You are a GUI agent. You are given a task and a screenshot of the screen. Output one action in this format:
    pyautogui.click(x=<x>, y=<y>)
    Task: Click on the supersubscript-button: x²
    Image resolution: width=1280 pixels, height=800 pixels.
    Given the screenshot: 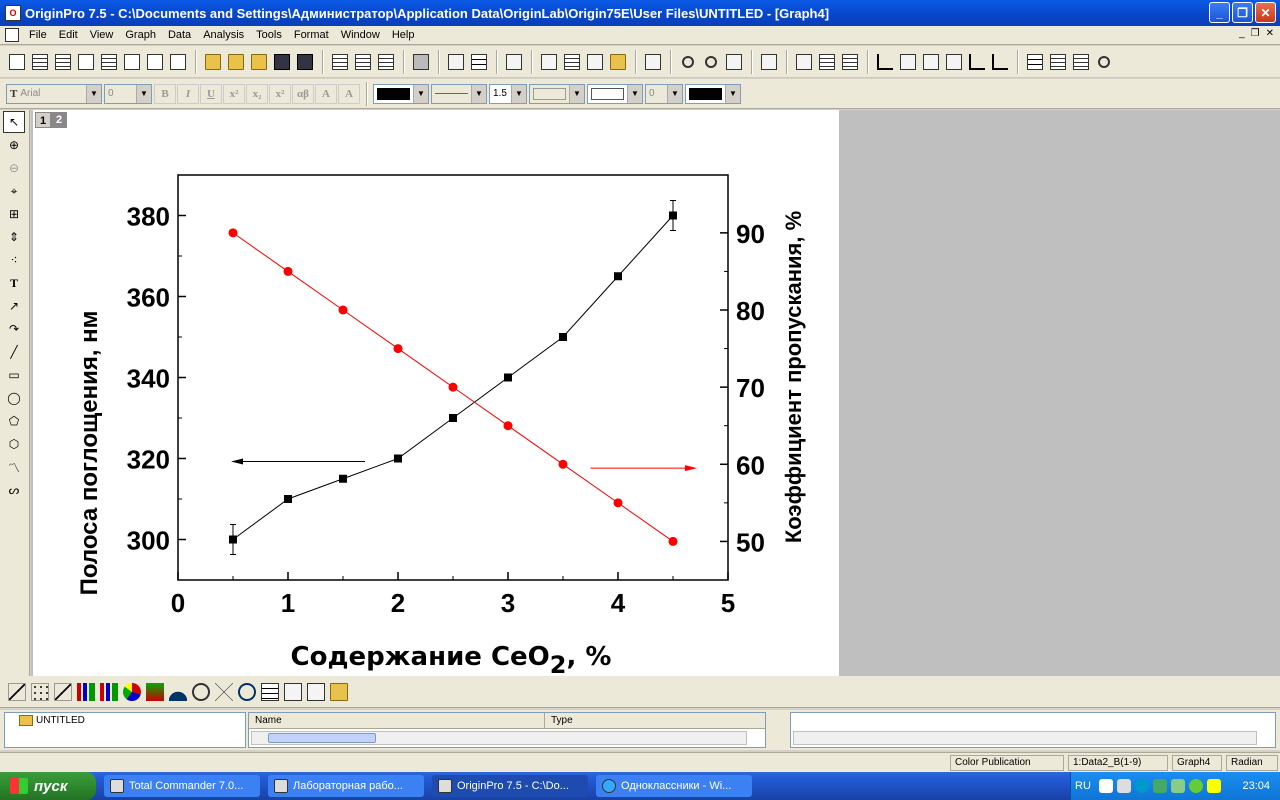 What is the action you would take?
    pyautogui.click(x=280, y=93)
    